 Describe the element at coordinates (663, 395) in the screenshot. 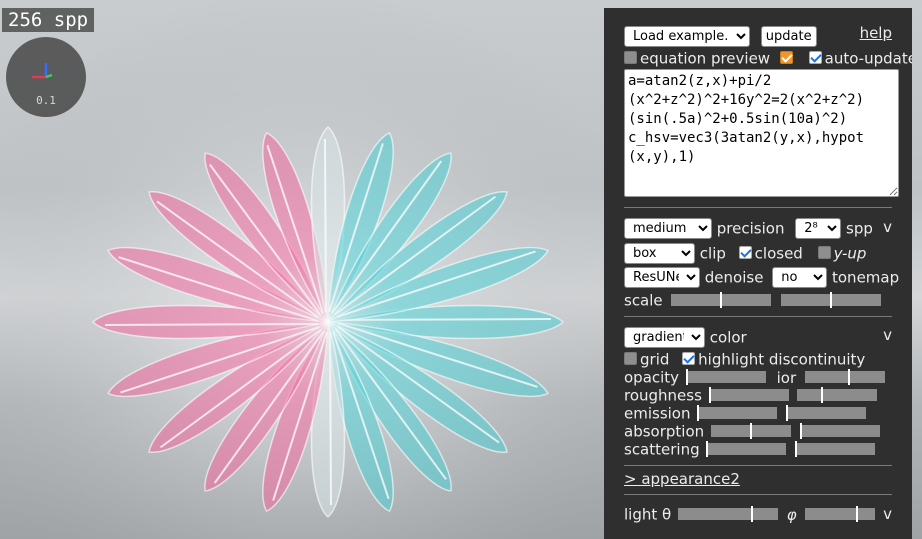

I see `roughness-label: roughness` at that location.